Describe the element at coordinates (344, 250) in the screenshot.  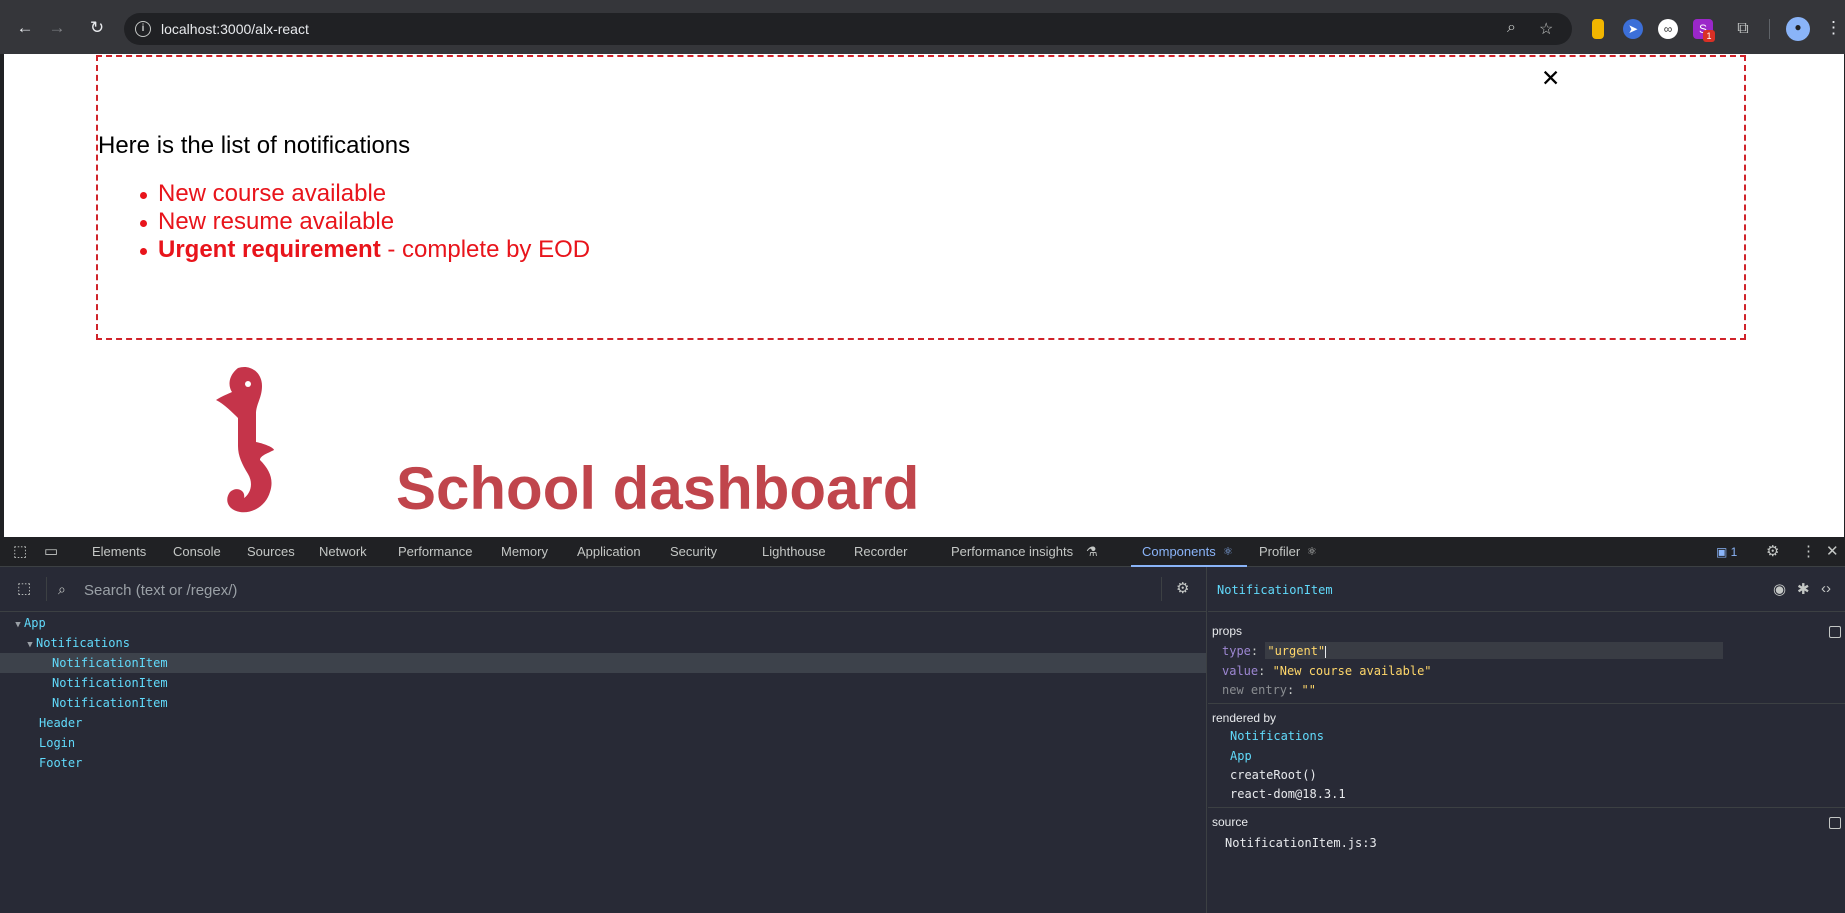
I see `notification-item-urgent: Urgent requirement - complete by EOD` at that location.